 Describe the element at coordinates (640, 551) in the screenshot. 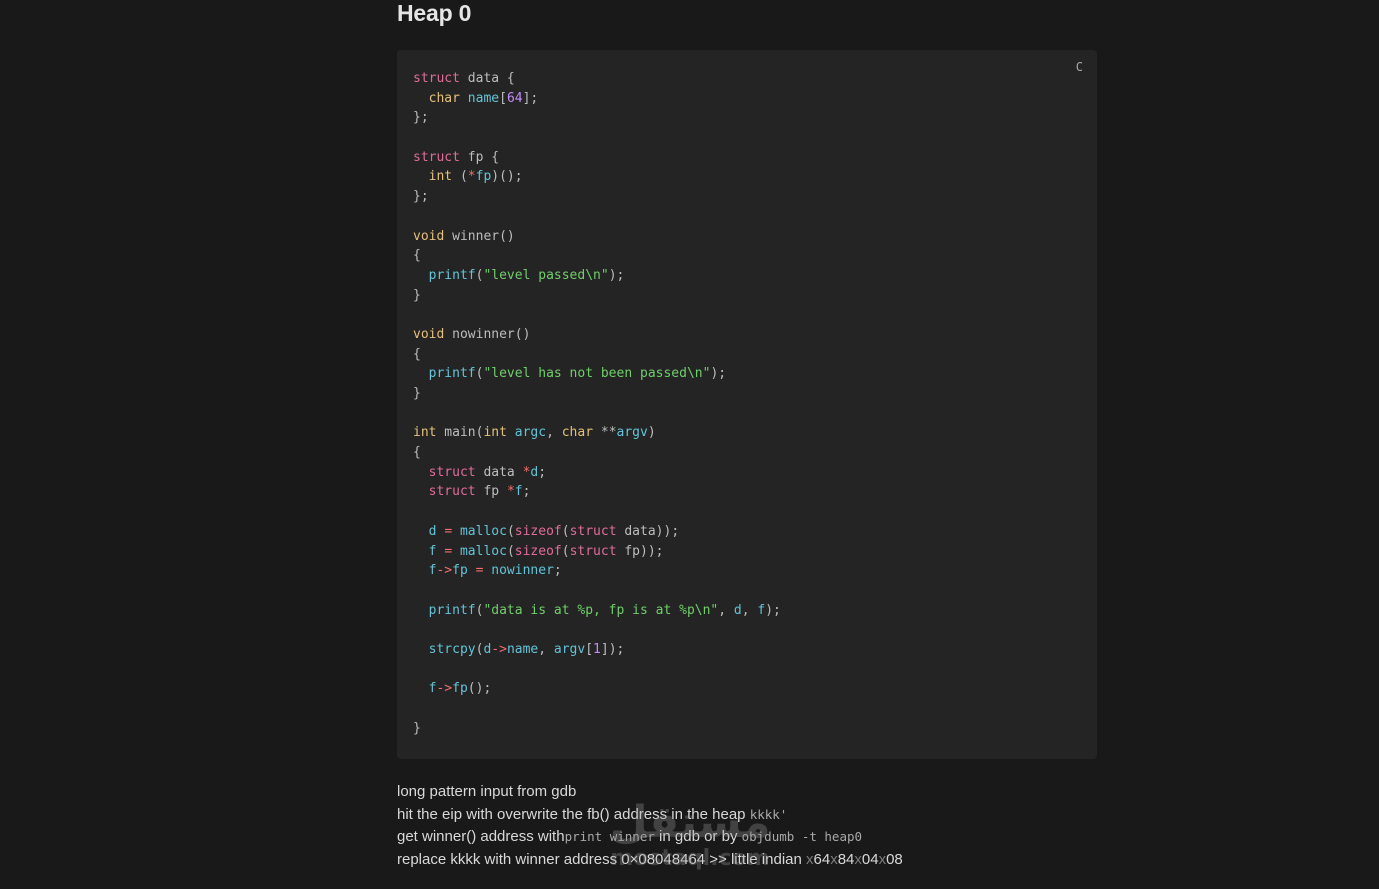

I see `code-token: fp));` at that location.